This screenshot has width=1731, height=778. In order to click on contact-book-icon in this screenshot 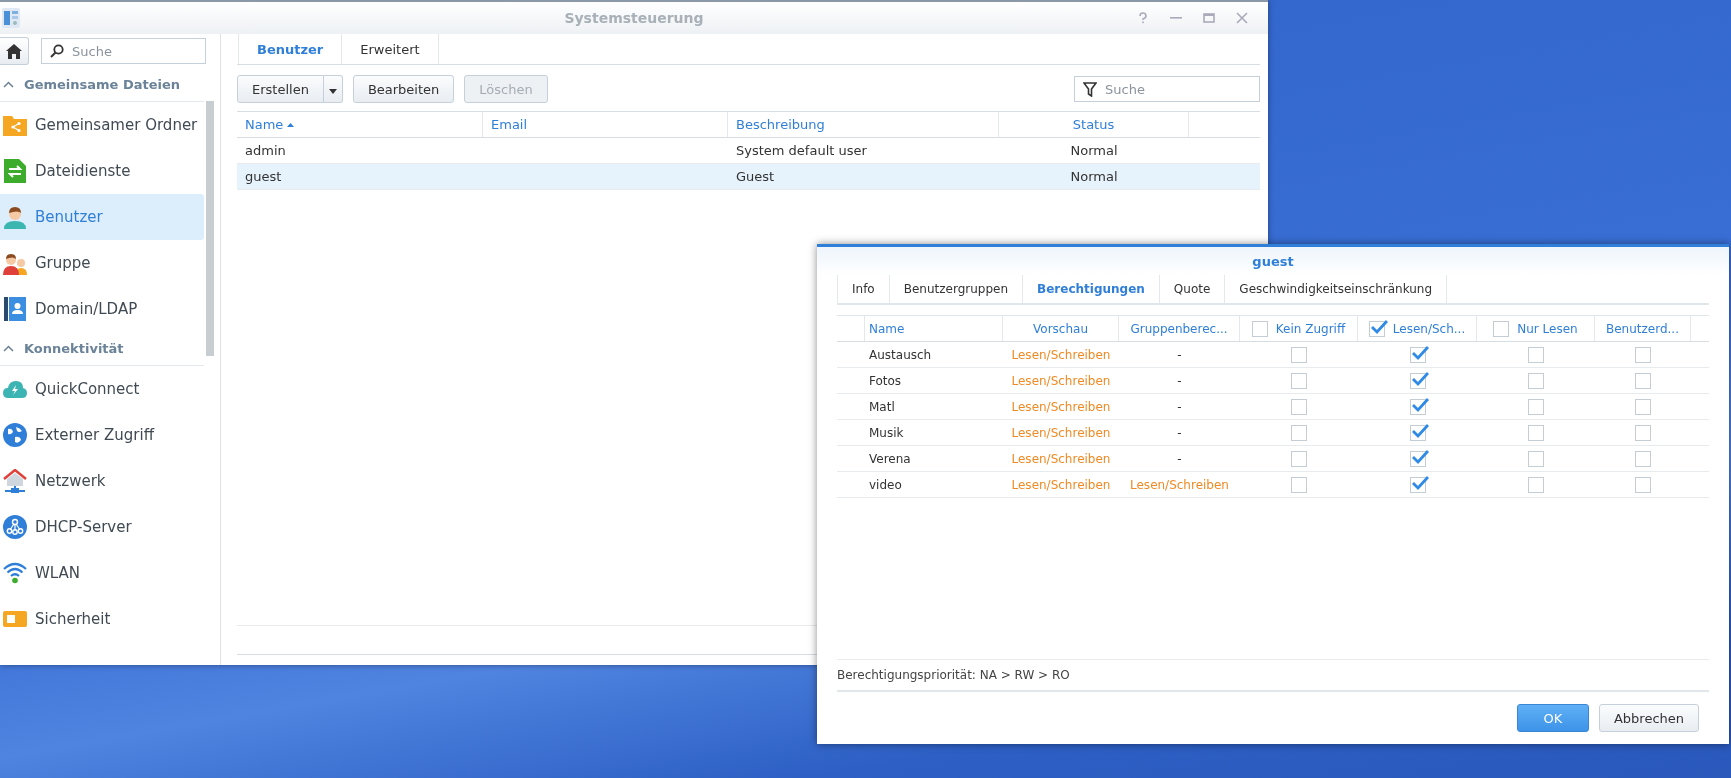, I will do `click(15, 309)`.